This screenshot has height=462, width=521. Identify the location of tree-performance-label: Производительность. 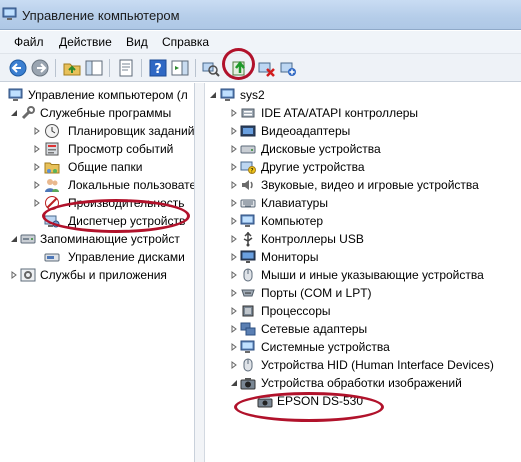
(126, 203).